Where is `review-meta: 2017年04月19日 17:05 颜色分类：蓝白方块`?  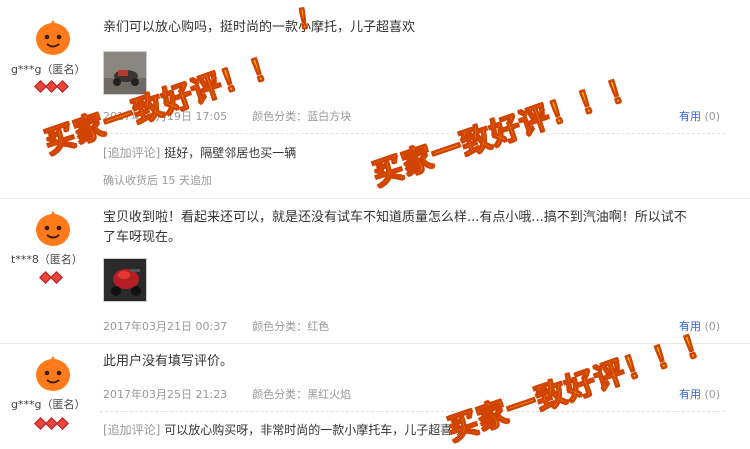 review-meta: 2017年04月19日 17:05 颜色分类：蓝白方块 is located at coordinates (227, 116).